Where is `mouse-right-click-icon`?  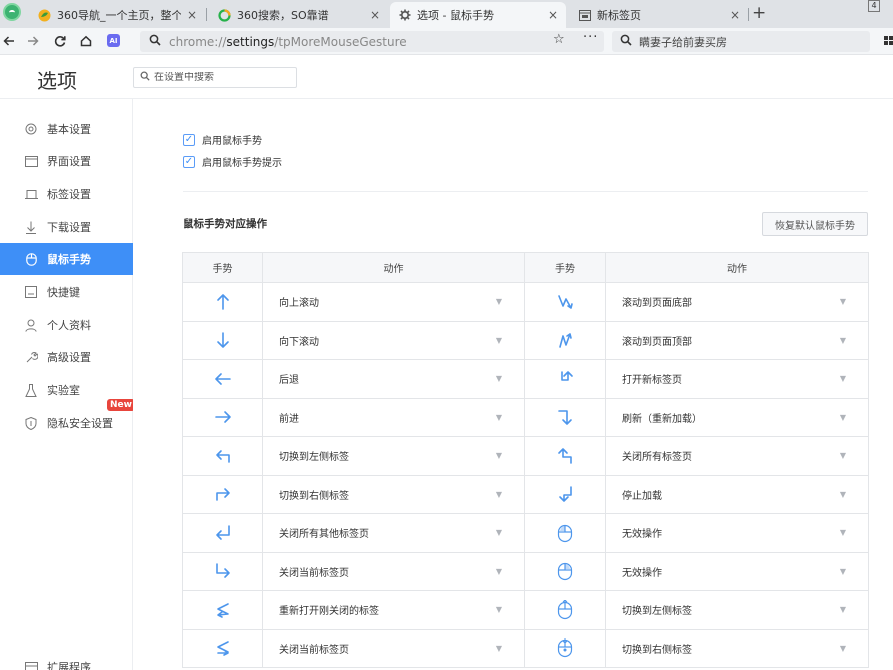 mouse-right-click-icon is located at coordinates (565, 572).